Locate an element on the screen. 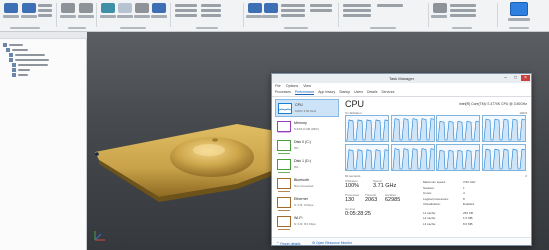 This screenshot has height=250, width=549. perf-item-disk-1-d: Disk 1 (D:) 0% is located at coordinates (307, 165).